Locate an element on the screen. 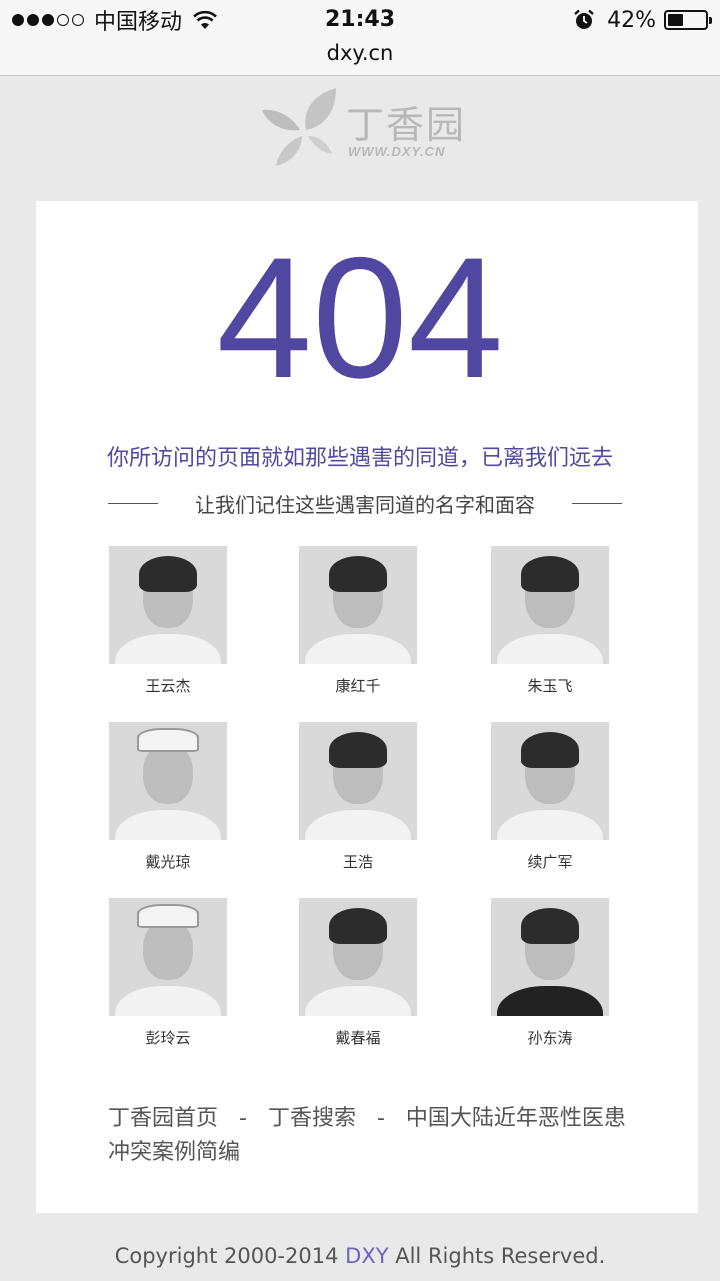 The width and height of the screenshot is (720, 1281). link-dxy-home: 丁香园首页 is located at coordinates (163, 1118).